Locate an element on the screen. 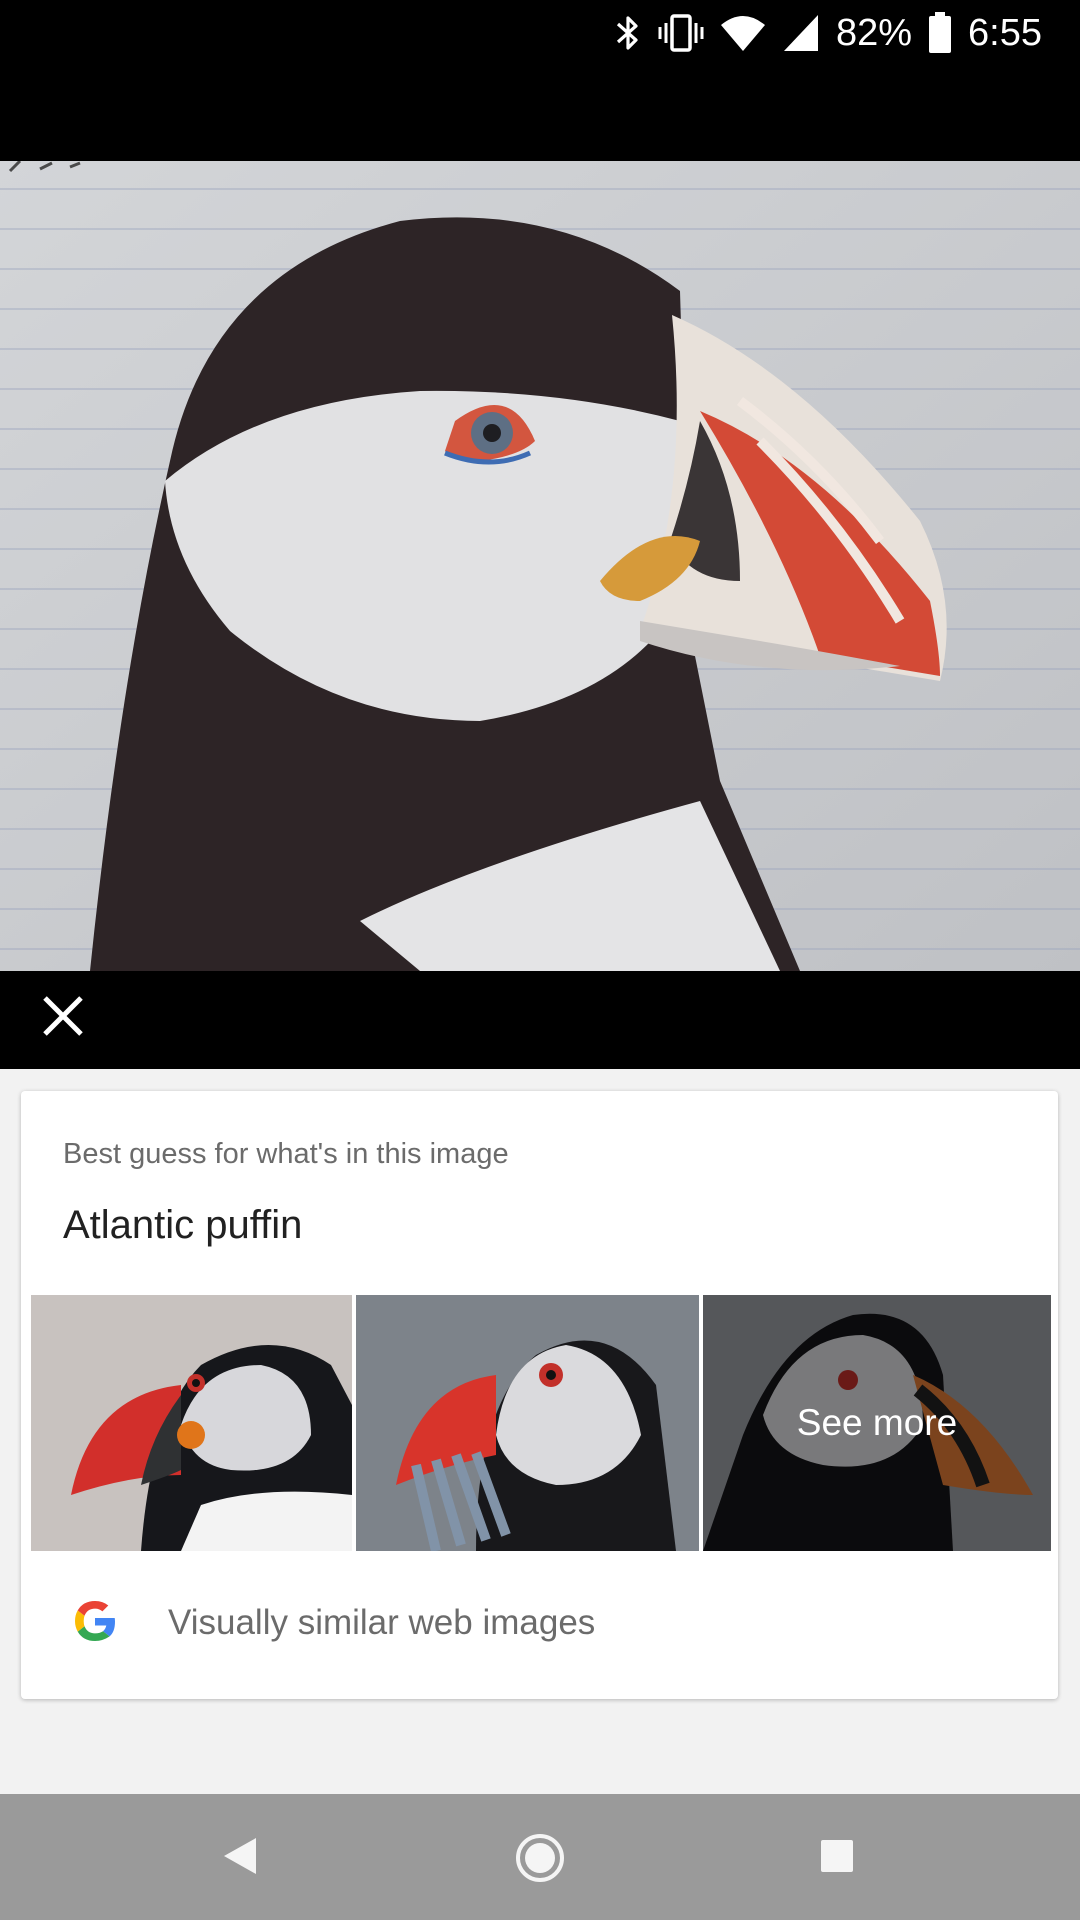 This screenshot has height=1920, width=1080. visually-similar-label: Visually similar web images is located at coordinates (382, 1622).